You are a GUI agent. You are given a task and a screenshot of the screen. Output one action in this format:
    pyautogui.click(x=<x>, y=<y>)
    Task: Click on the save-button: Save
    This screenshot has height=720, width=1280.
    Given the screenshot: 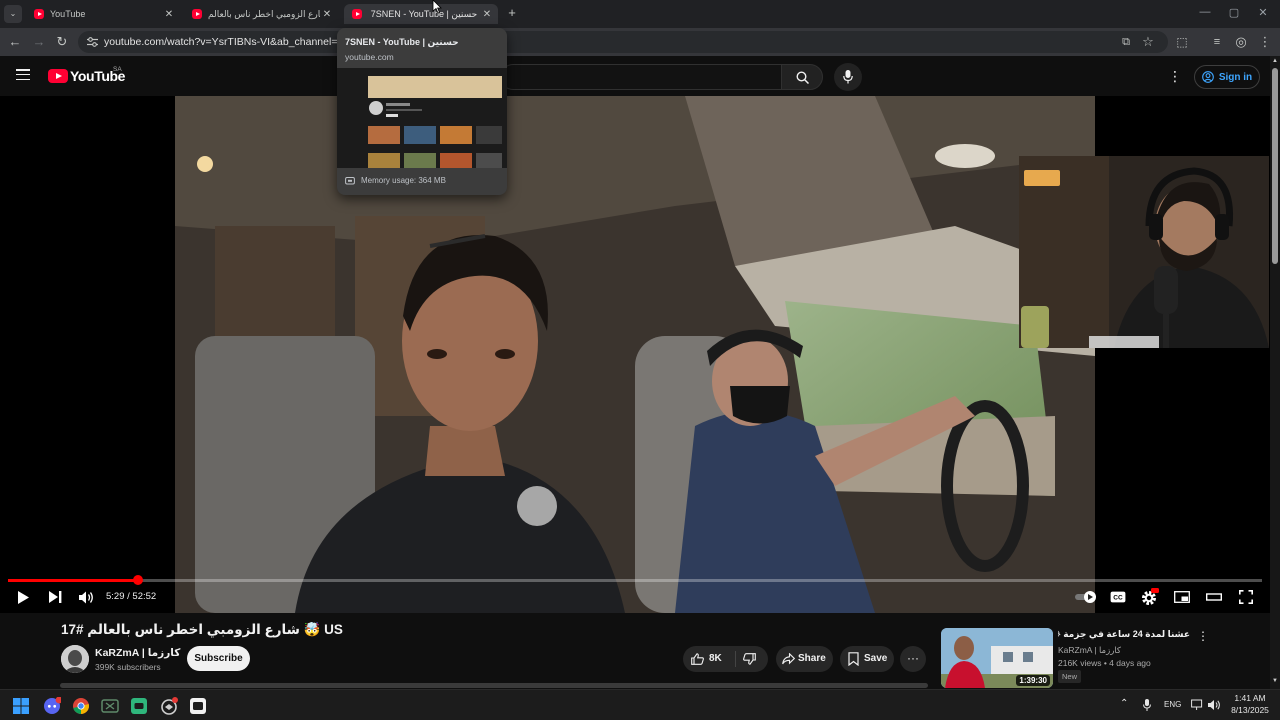 What is the action you would take?
    pyautogui.click(x=867, y=659)
    